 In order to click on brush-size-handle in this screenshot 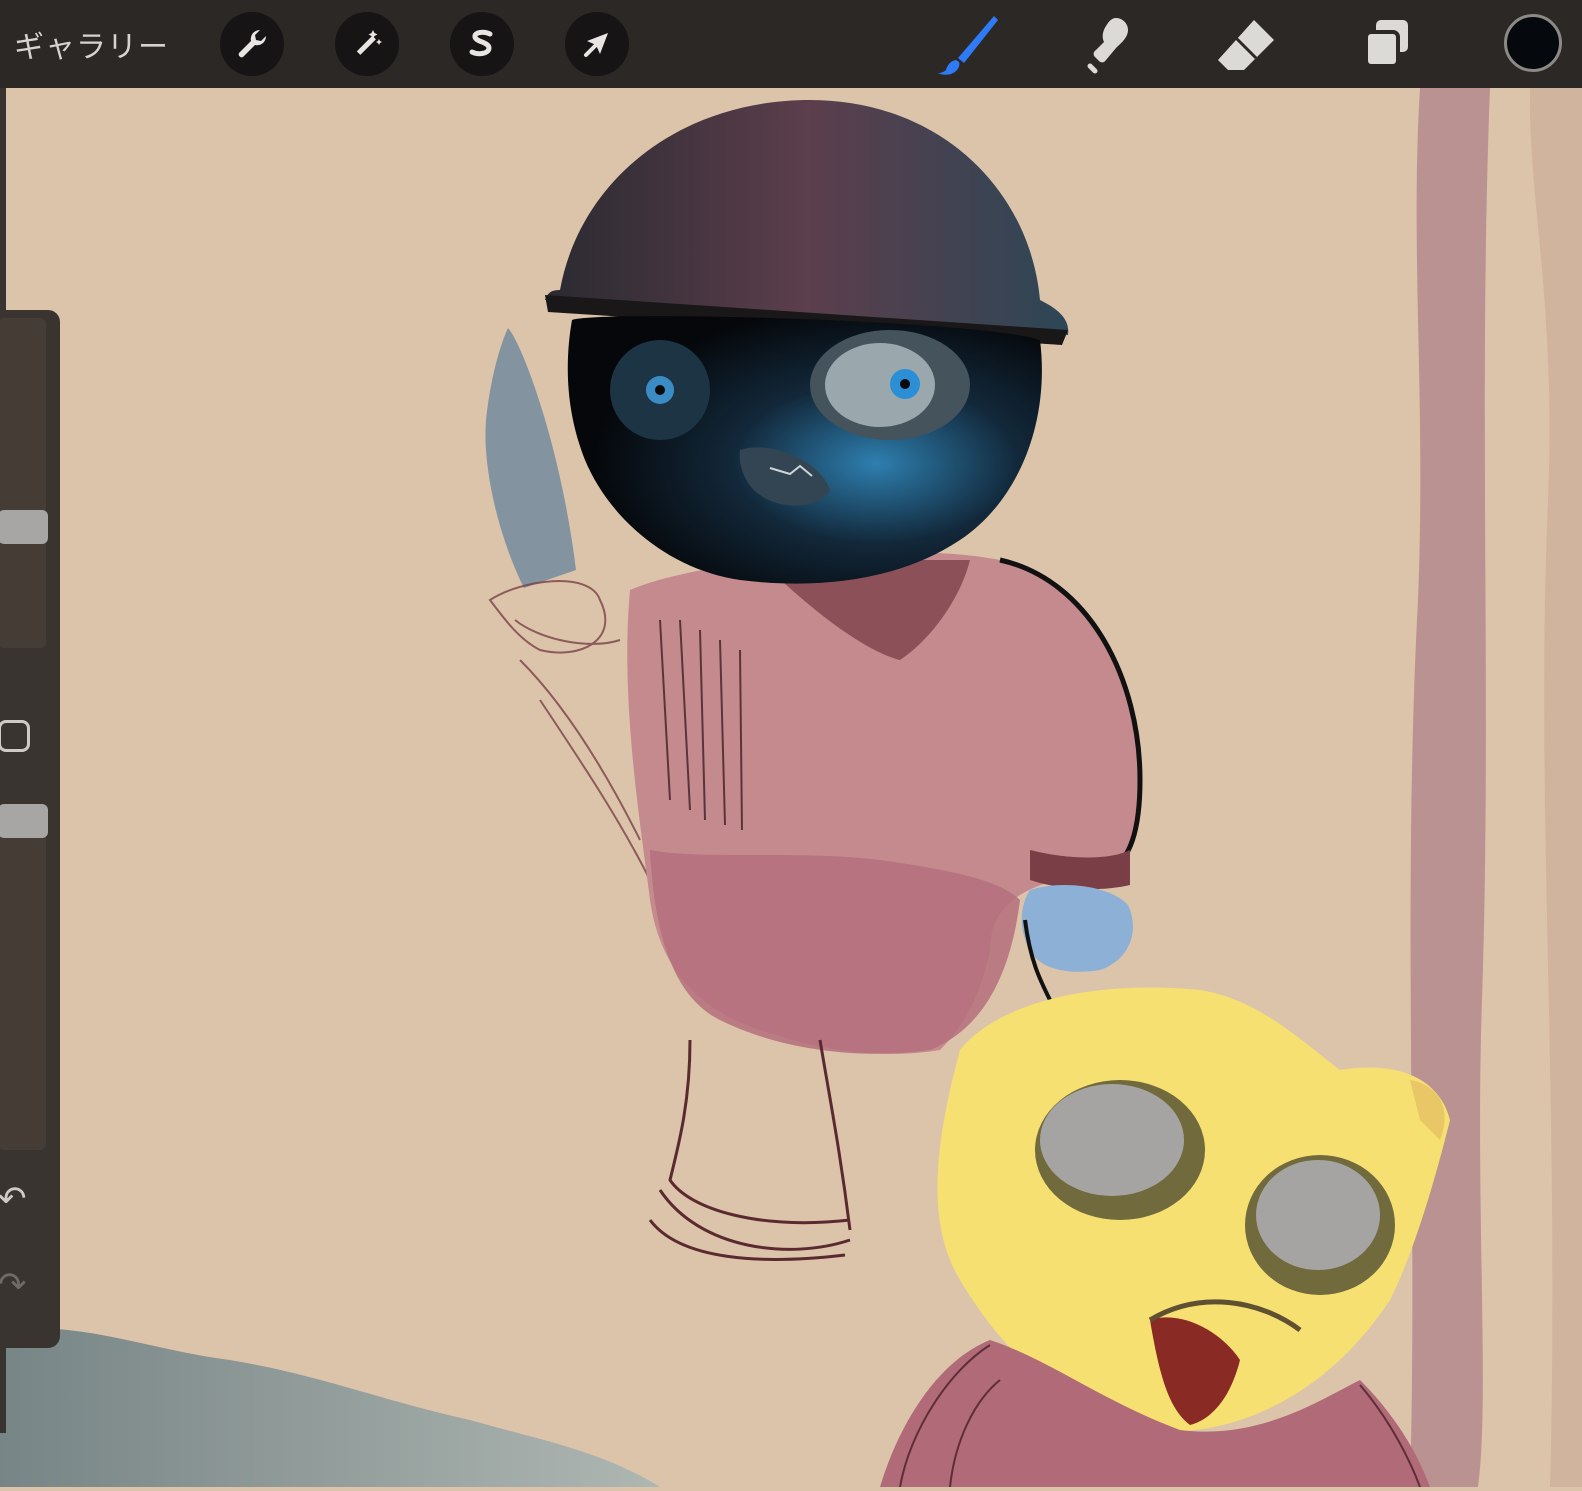, I will do `click(24, 527)`.